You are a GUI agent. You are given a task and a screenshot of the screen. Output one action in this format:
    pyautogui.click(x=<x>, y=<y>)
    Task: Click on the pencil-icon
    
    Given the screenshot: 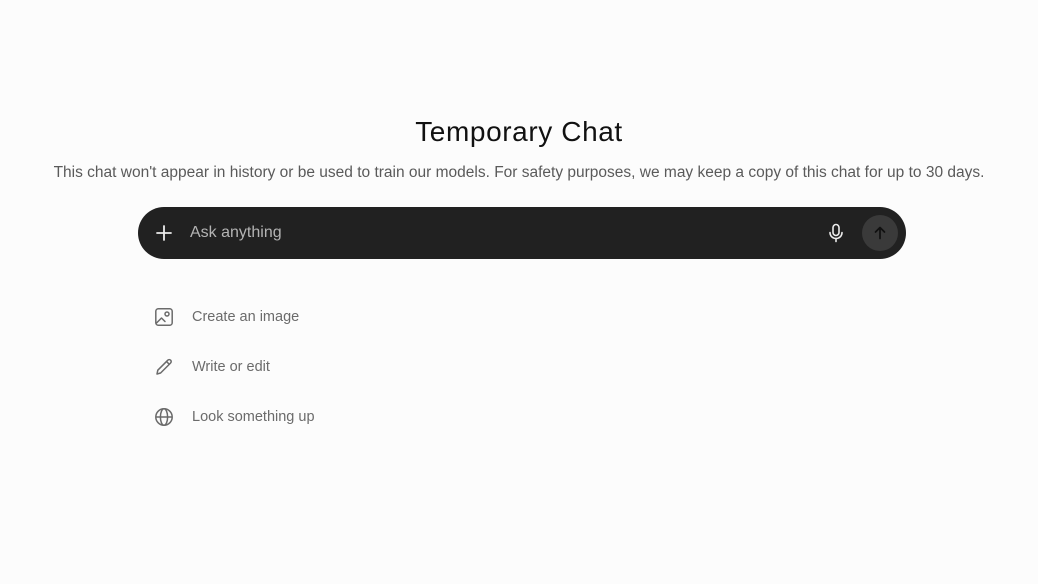 What is the action you would take?
    pyautogui.click(x=165, y=367)
    